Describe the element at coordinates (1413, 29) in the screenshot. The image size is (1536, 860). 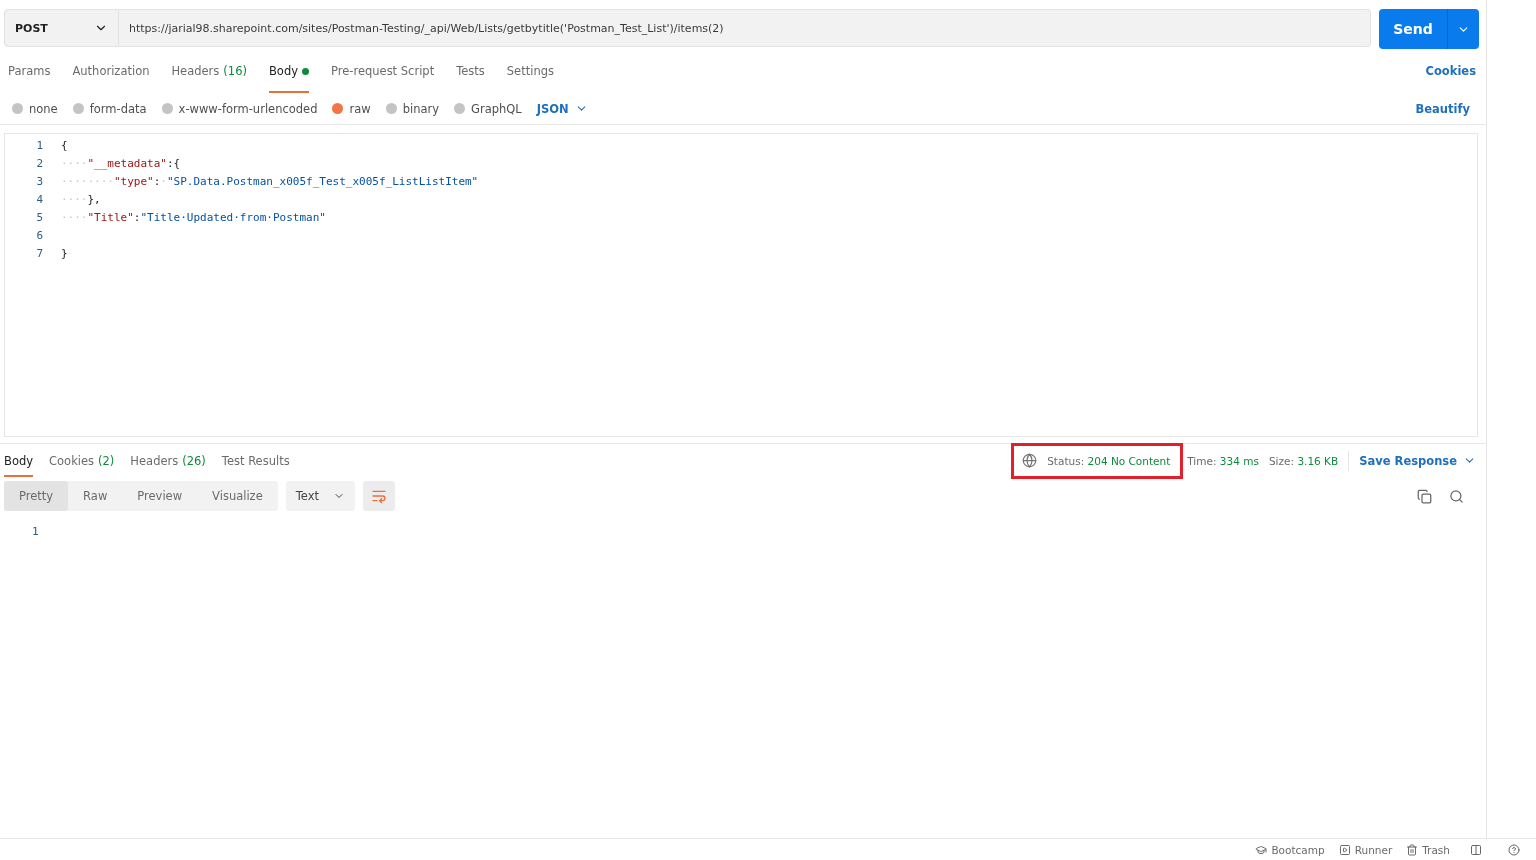
I see `send-button: Send` at that location.